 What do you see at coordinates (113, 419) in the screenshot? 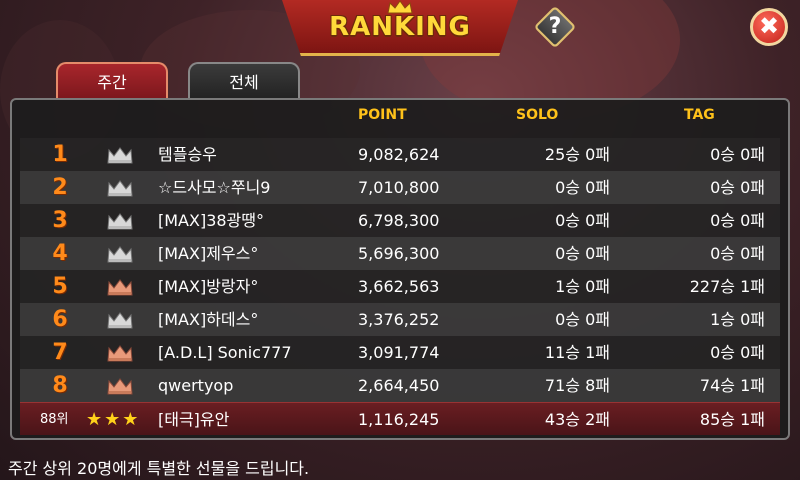
I see `star-rating-icon: ★★★` at bounding box center [113, 419].